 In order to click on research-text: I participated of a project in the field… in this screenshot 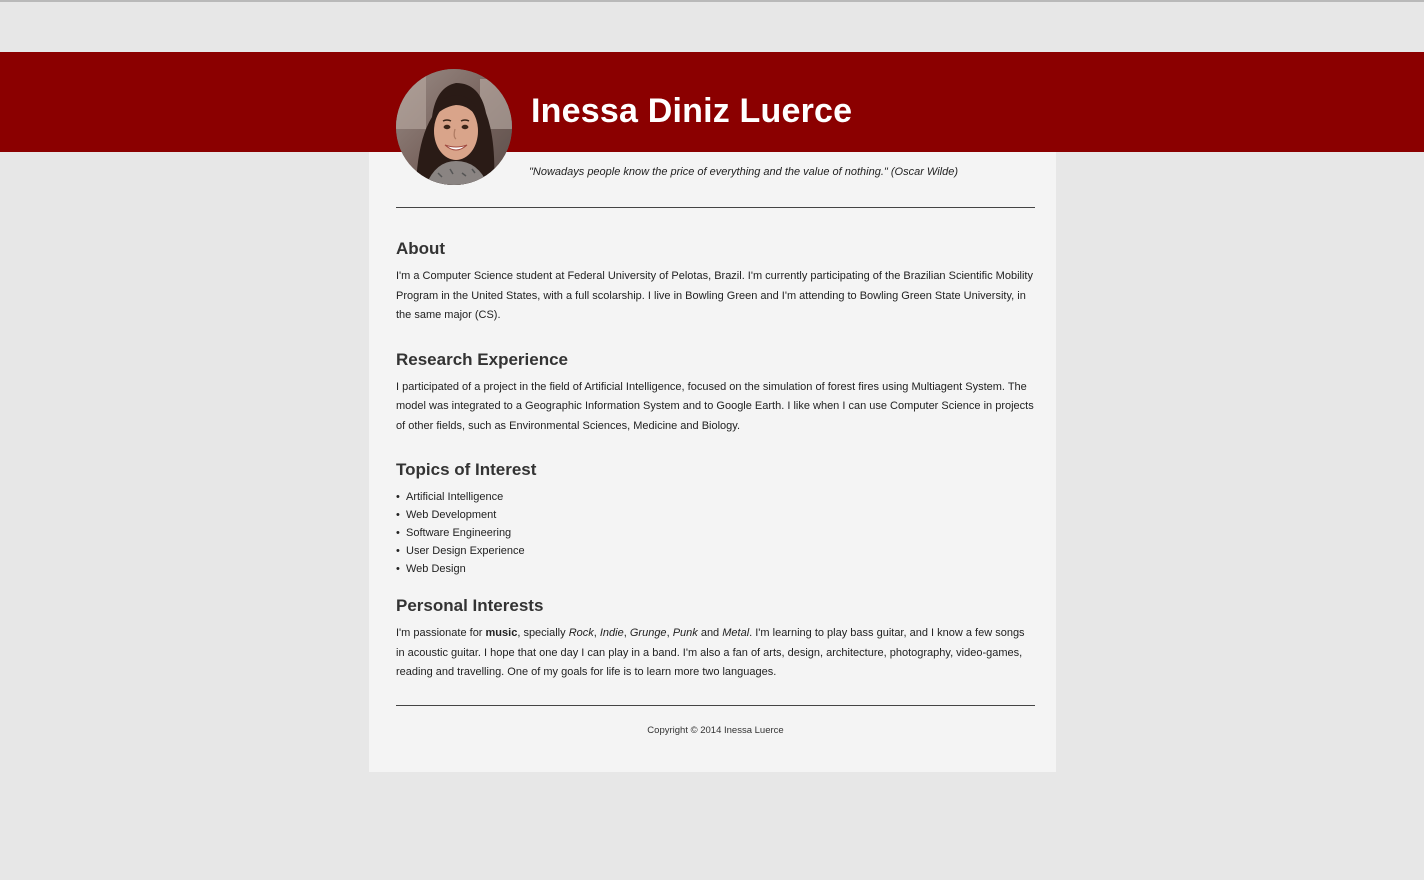, I will do `click(715, 406)`.